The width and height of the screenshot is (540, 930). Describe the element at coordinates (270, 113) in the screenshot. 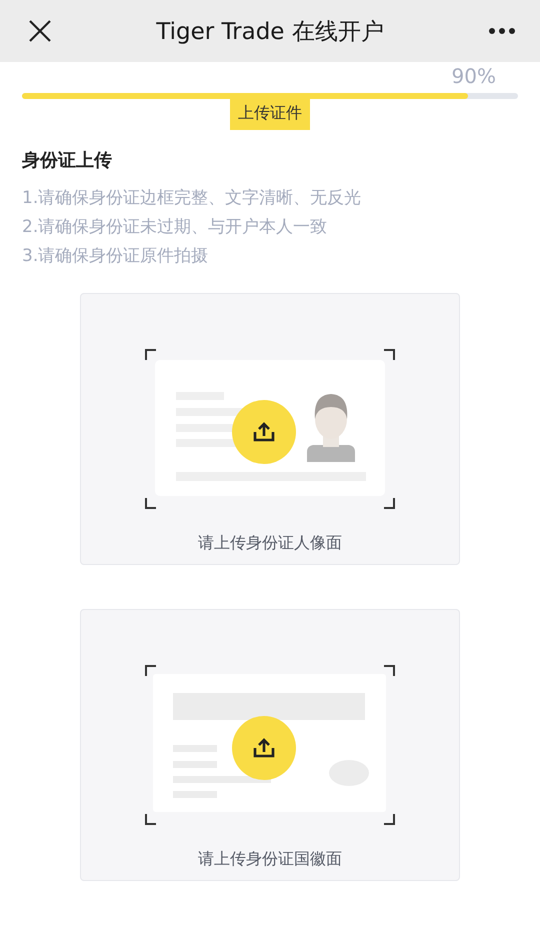

I see `step-tag: 上传证件` at that location.